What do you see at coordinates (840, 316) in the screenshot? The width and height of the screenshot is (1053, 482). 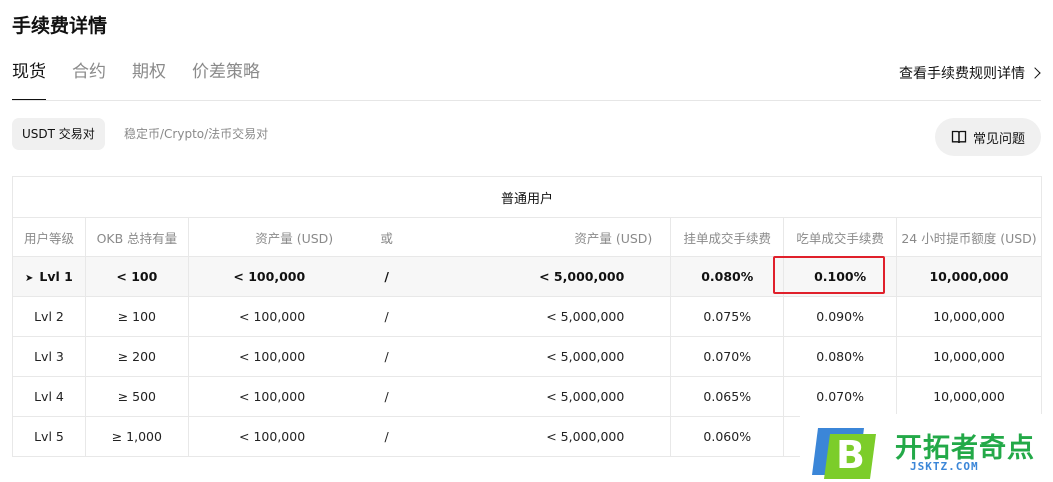 I see `cell-taker-fee: 0.090%` at bounding box center [840, 316].